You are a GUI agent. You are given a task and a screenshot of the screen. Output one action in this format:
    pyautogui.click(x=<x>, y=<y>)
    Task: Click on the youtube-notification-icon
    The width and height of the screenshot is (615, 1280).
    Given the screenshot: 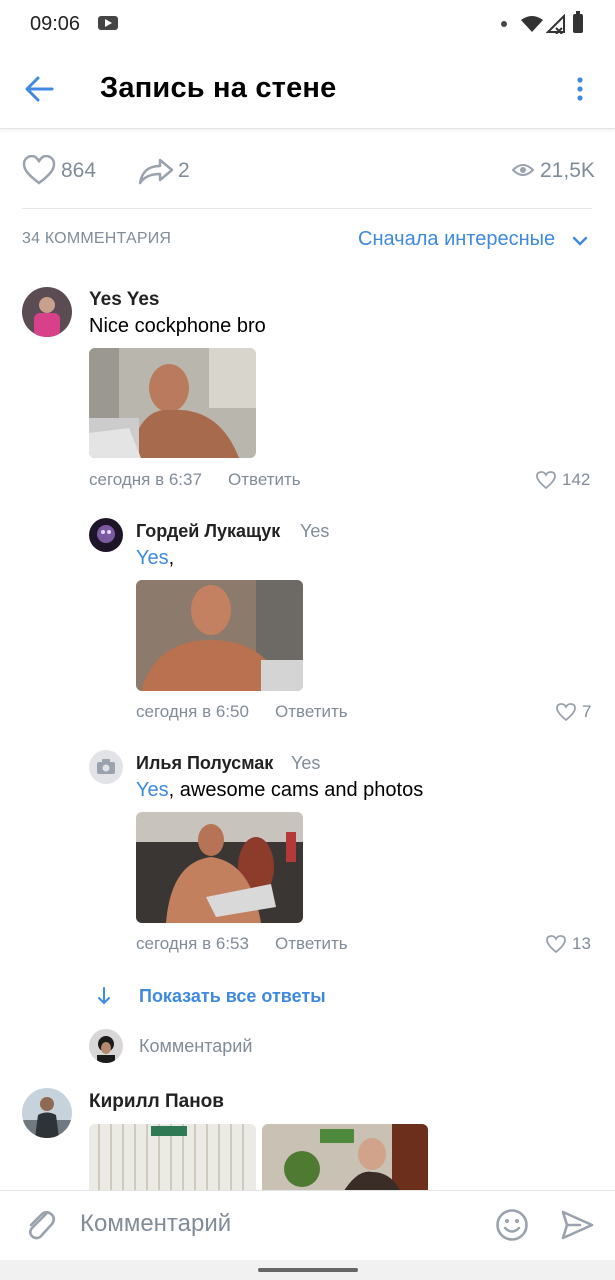 What is the action you would take?
    pyautogui.click(x=108, y=23)
    